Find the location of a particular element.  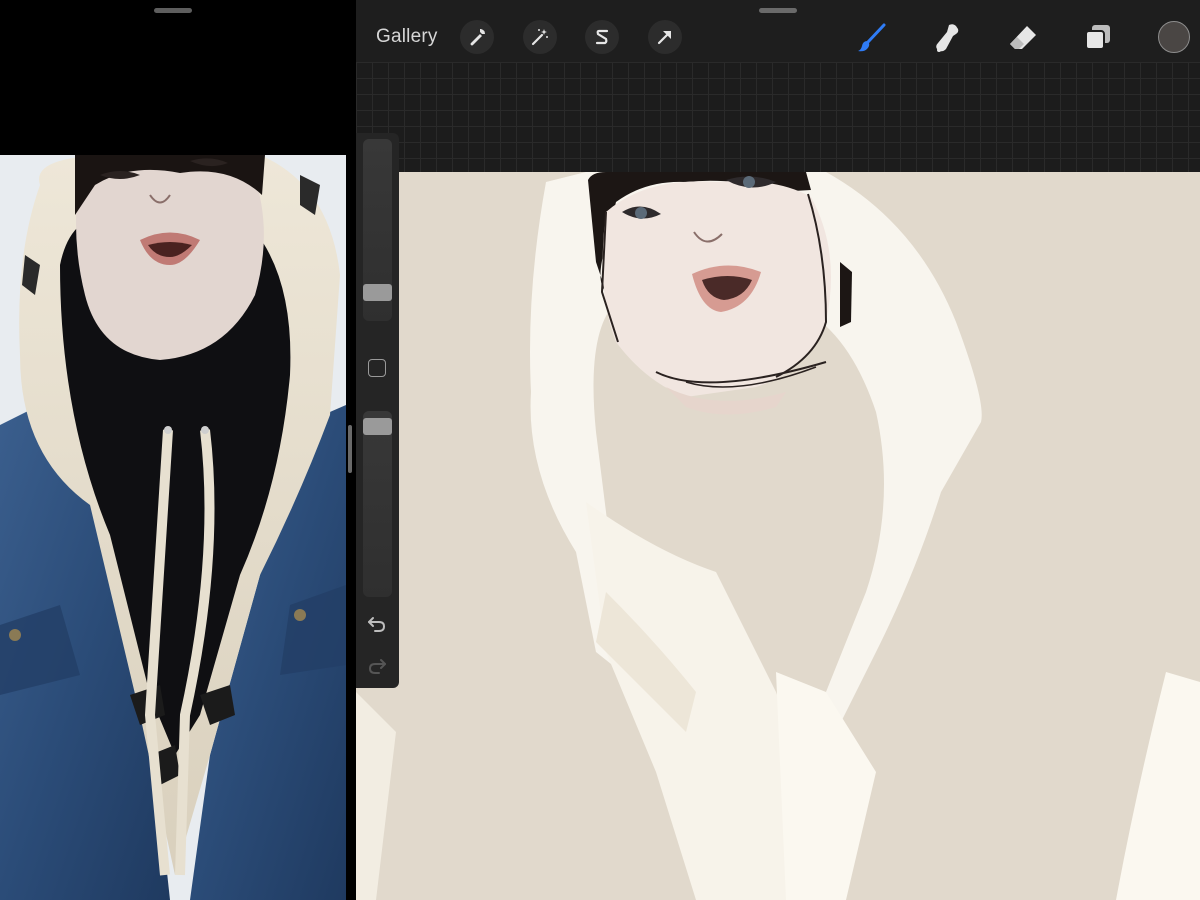

adjustments-button is located at coordinates (540, 37).